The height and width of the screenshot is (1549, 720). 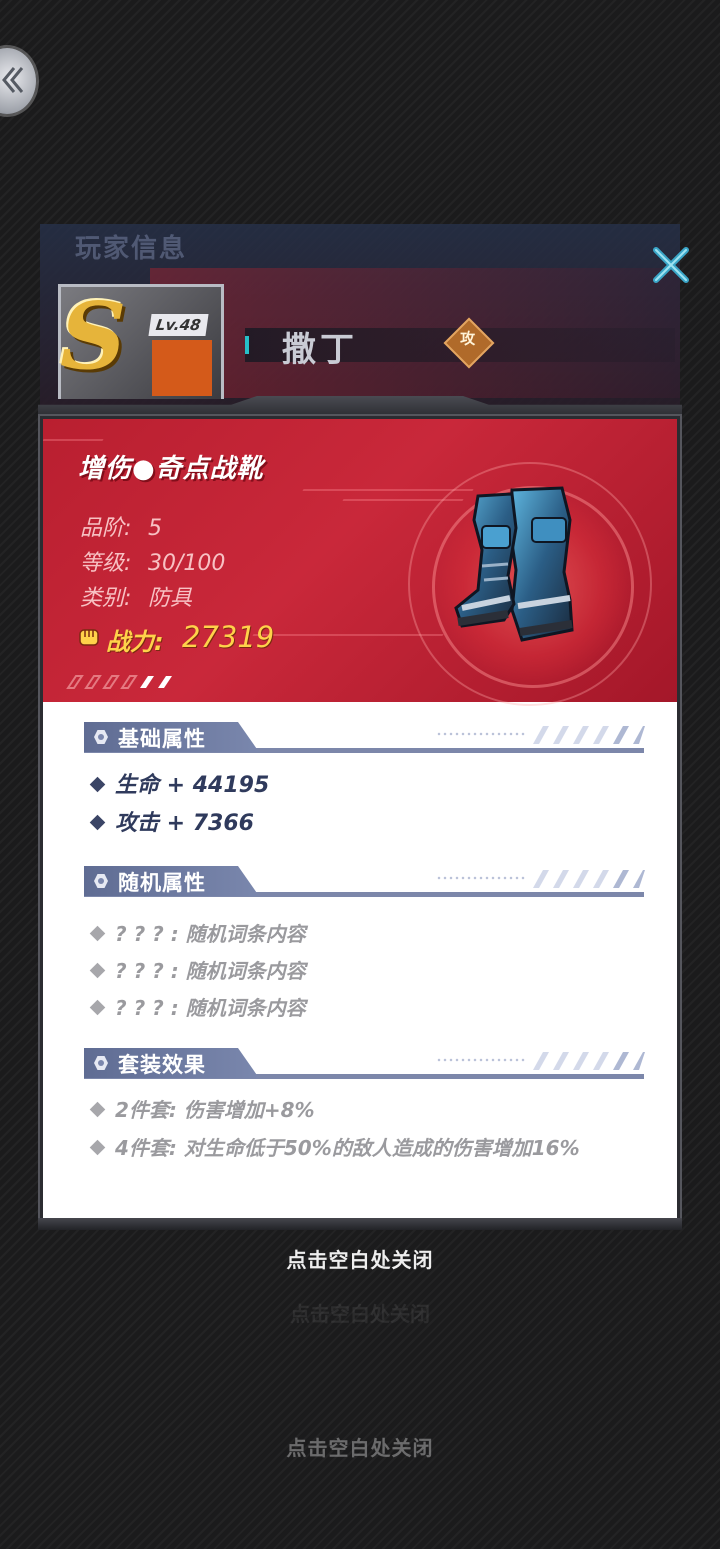 I want to click on section-header-base: 基础属性, so click(x=364, y=739).